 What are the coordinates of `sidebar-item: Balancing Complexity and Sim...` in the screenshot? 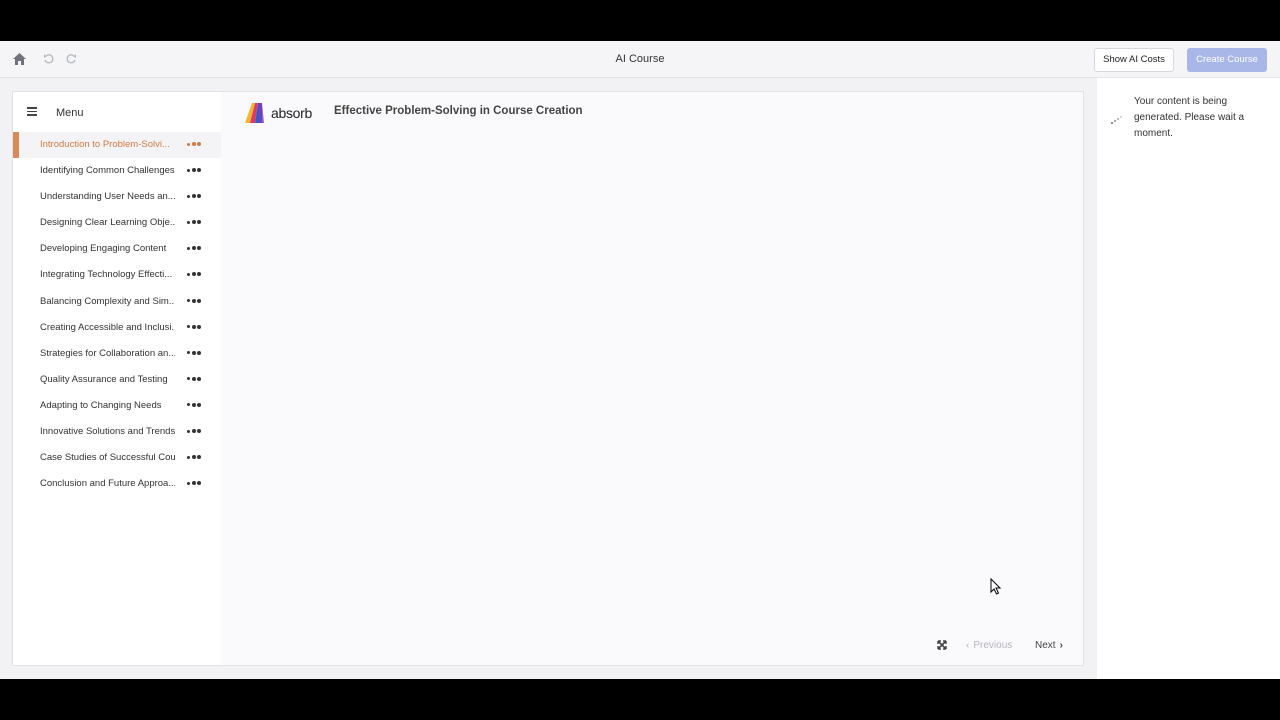 It's located at (117, 302).